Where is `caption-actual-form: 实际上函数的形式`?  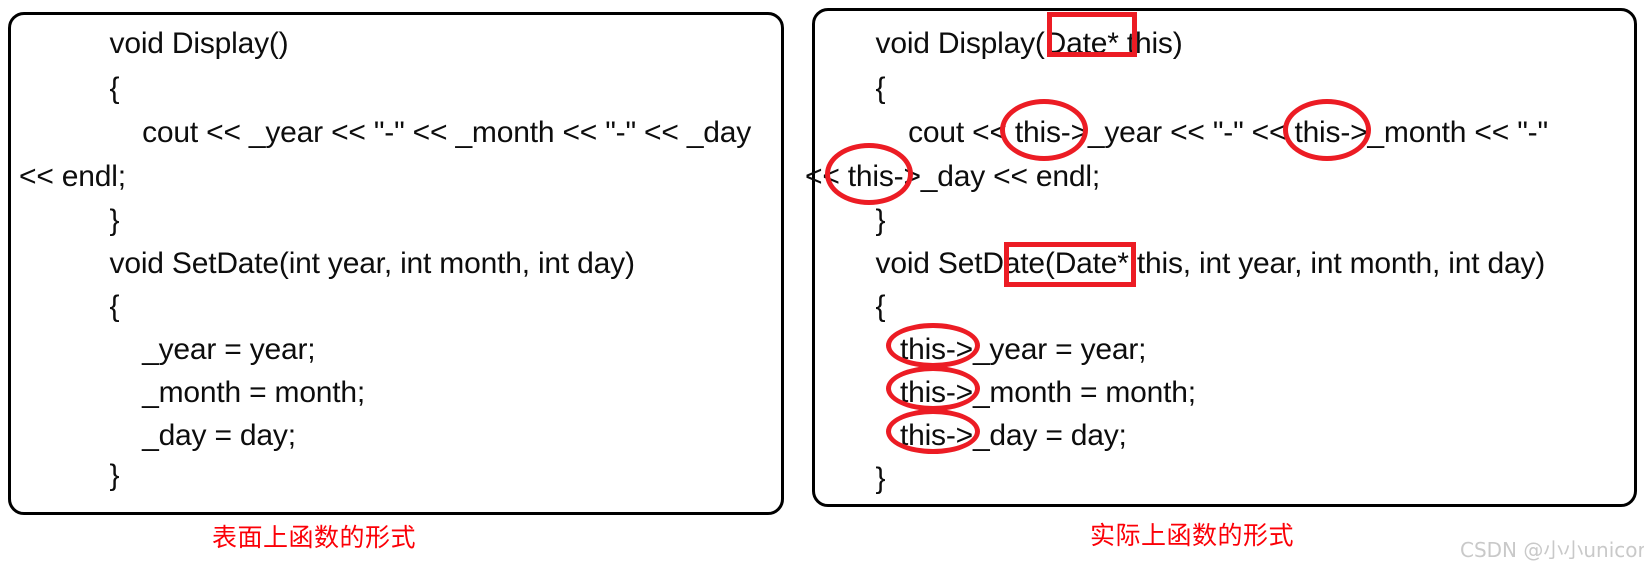 caption-actual-form: 实际上函数的形式 is located at coordinates (1192, 535).